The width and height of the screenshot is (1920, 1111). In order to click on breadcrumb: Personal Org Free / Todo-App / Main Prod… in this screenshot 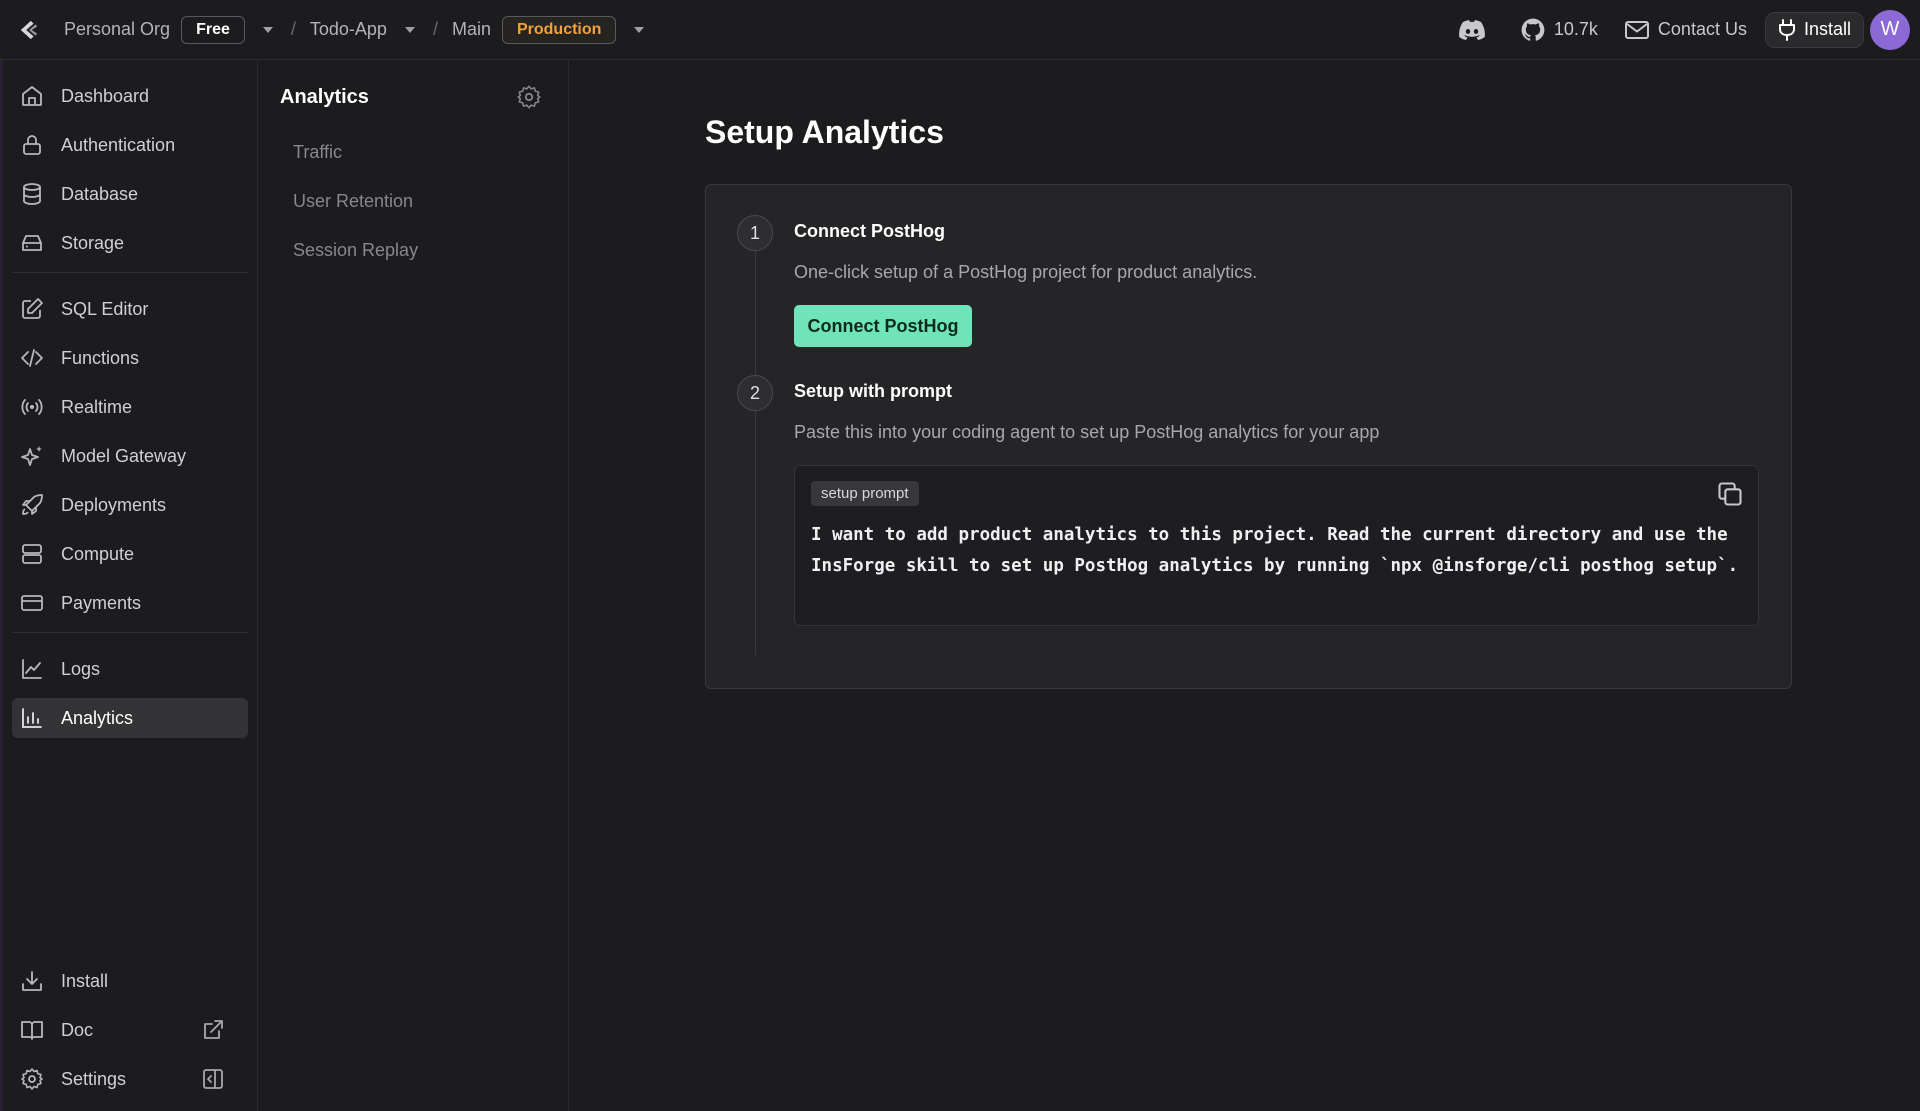, I will do `click(328, 29)`.